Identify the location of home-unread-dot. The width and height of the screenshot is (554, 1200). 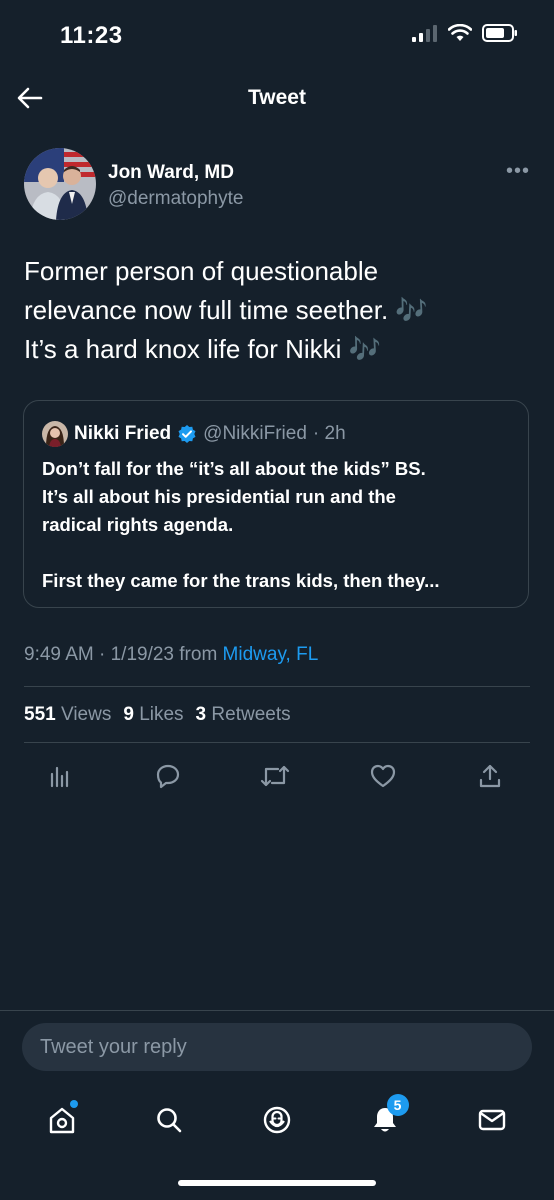
(73, 1104).